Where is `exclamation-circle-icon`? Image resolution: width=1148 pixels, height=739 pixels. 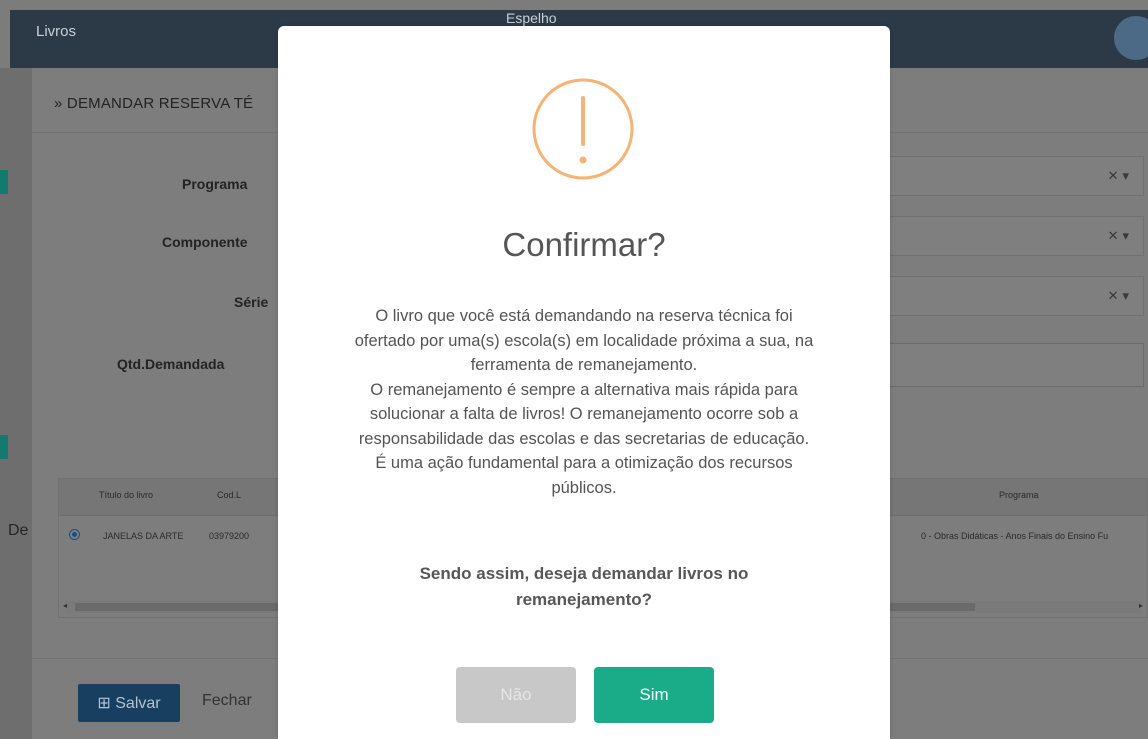 exclamation-circle-icon is located at coordinates (583, 129).